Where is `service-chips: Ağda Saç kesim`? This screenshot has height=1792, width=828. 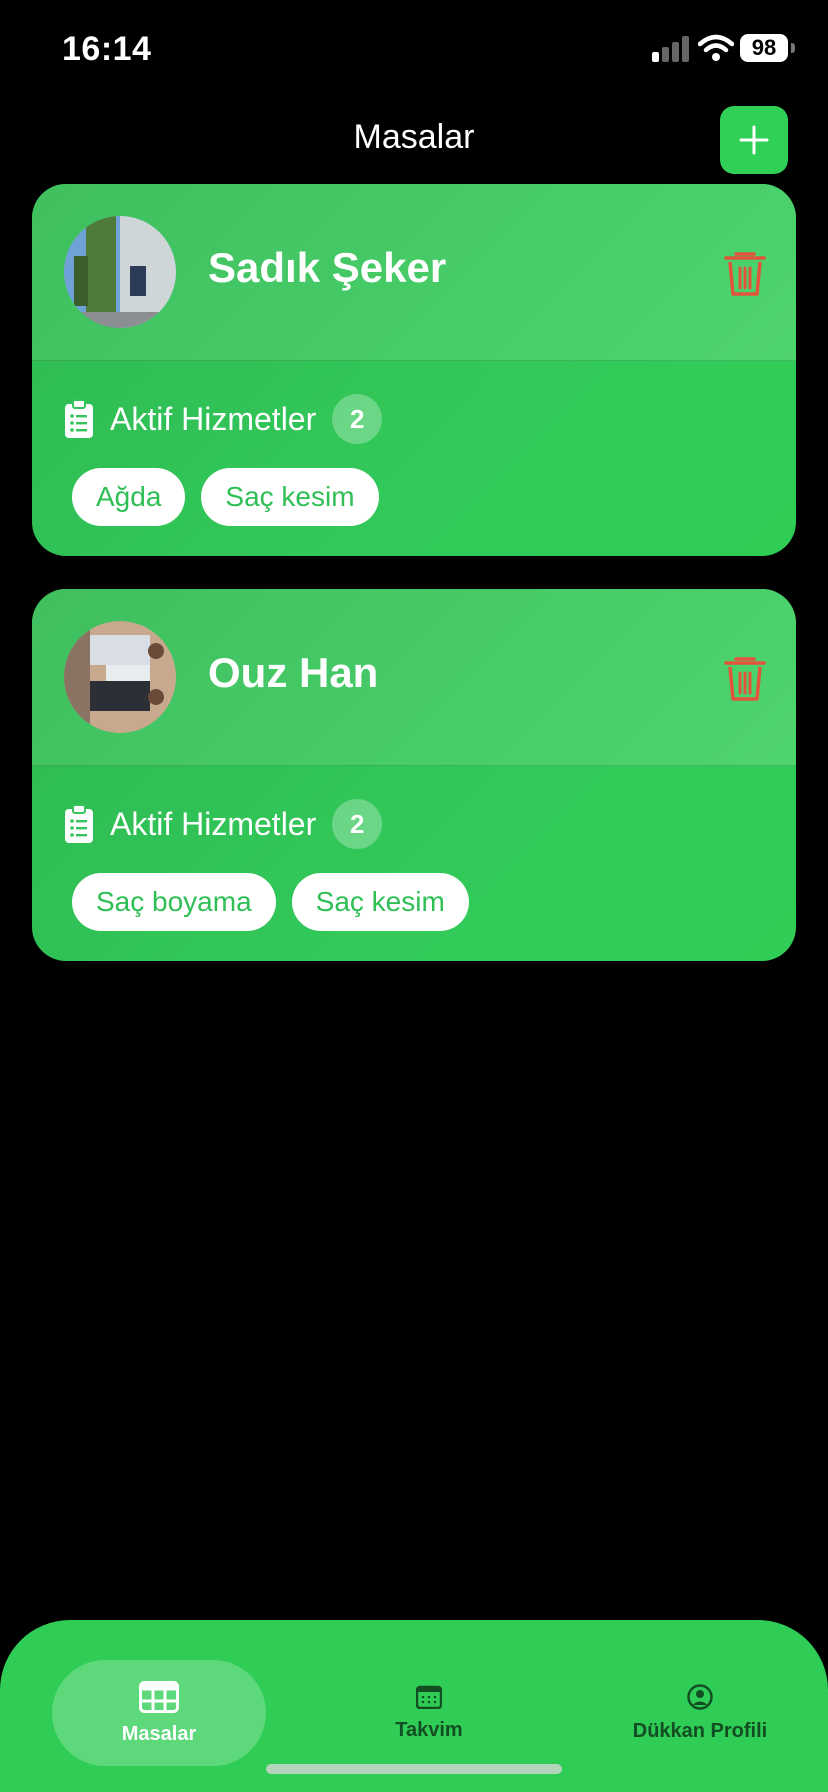
service-chips: Ağda Saç kesim is located at coordinates (225, 497).